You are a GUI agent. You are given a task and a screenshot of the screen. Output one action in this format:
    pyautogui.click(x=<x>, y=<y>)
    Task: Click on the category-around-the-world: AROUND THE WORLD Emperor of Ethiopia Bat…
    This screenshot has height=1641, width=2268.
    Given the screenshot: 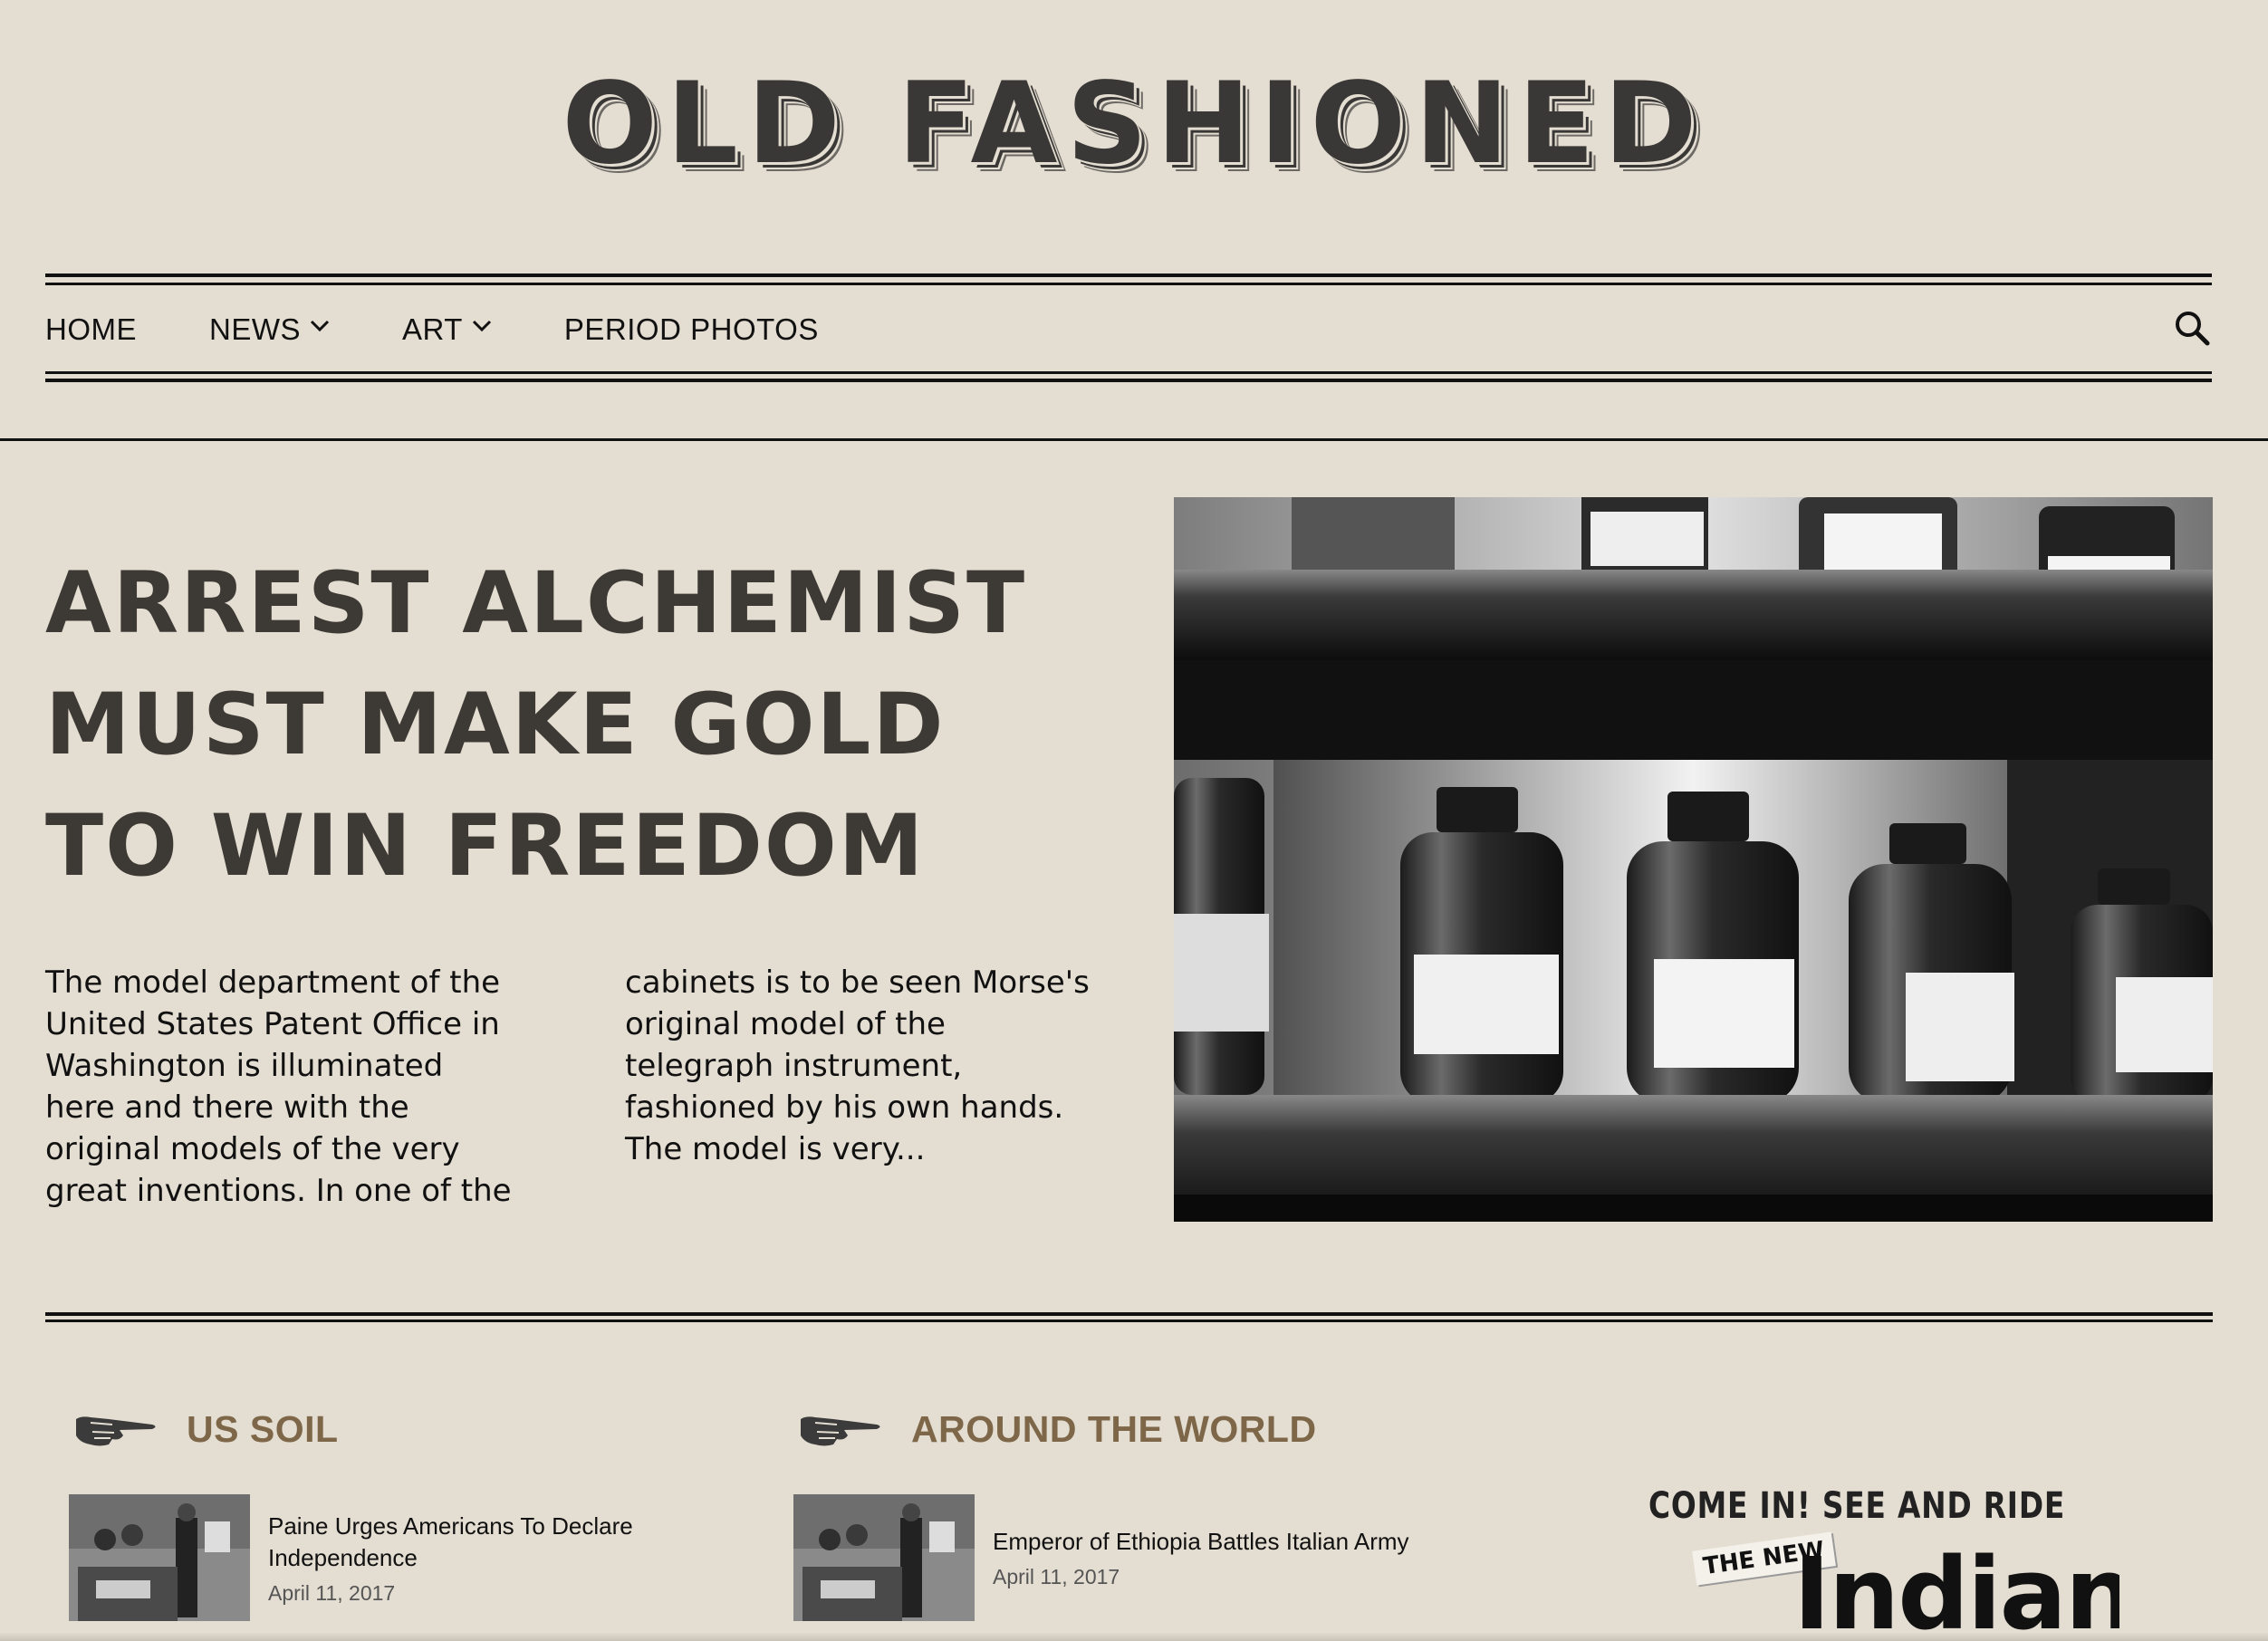 What is the action you would take?
    pyautogui.click(x=1114, y=1511)
    